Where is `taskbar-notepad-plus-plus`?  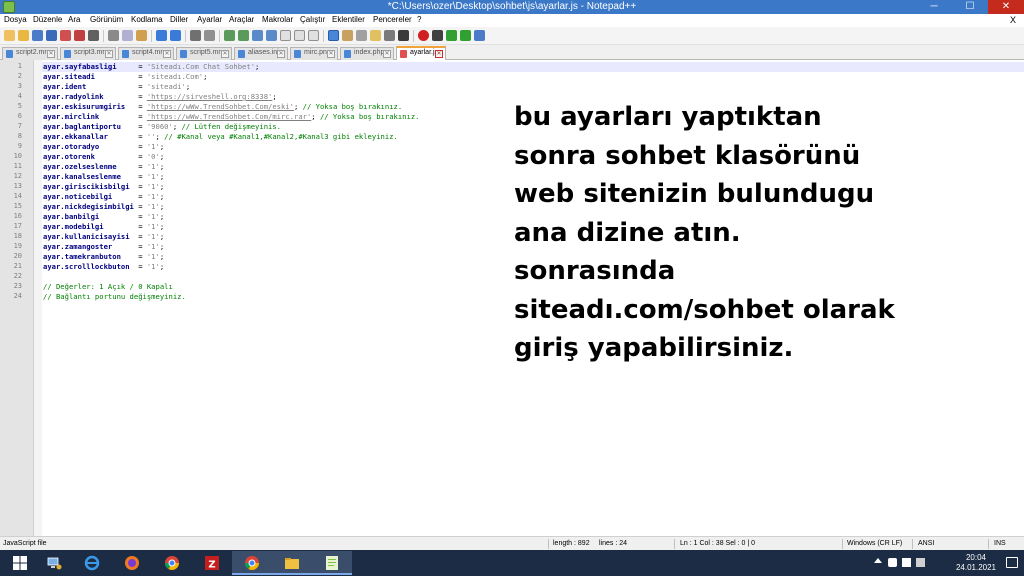
taskbar-notepad-plus-plus is located at coordinates (332, 563).